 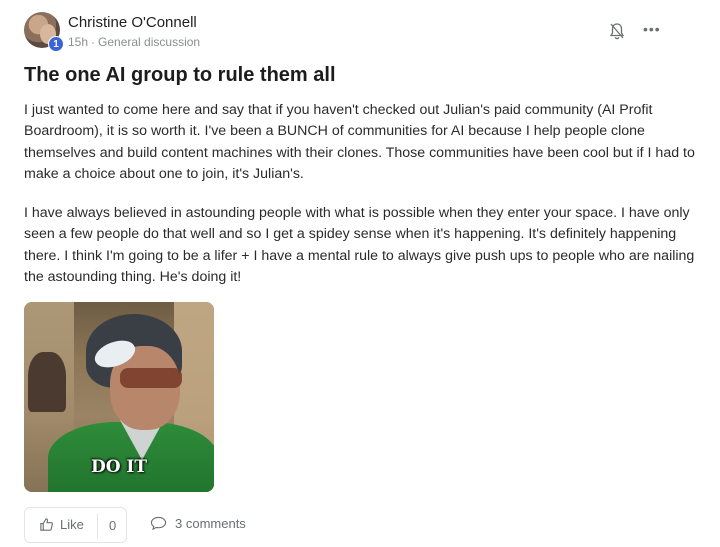 What do you see at coordinates (149, 42) in the screenshot?
I see `post-category: General discussion` at bounding box center [149, 42].